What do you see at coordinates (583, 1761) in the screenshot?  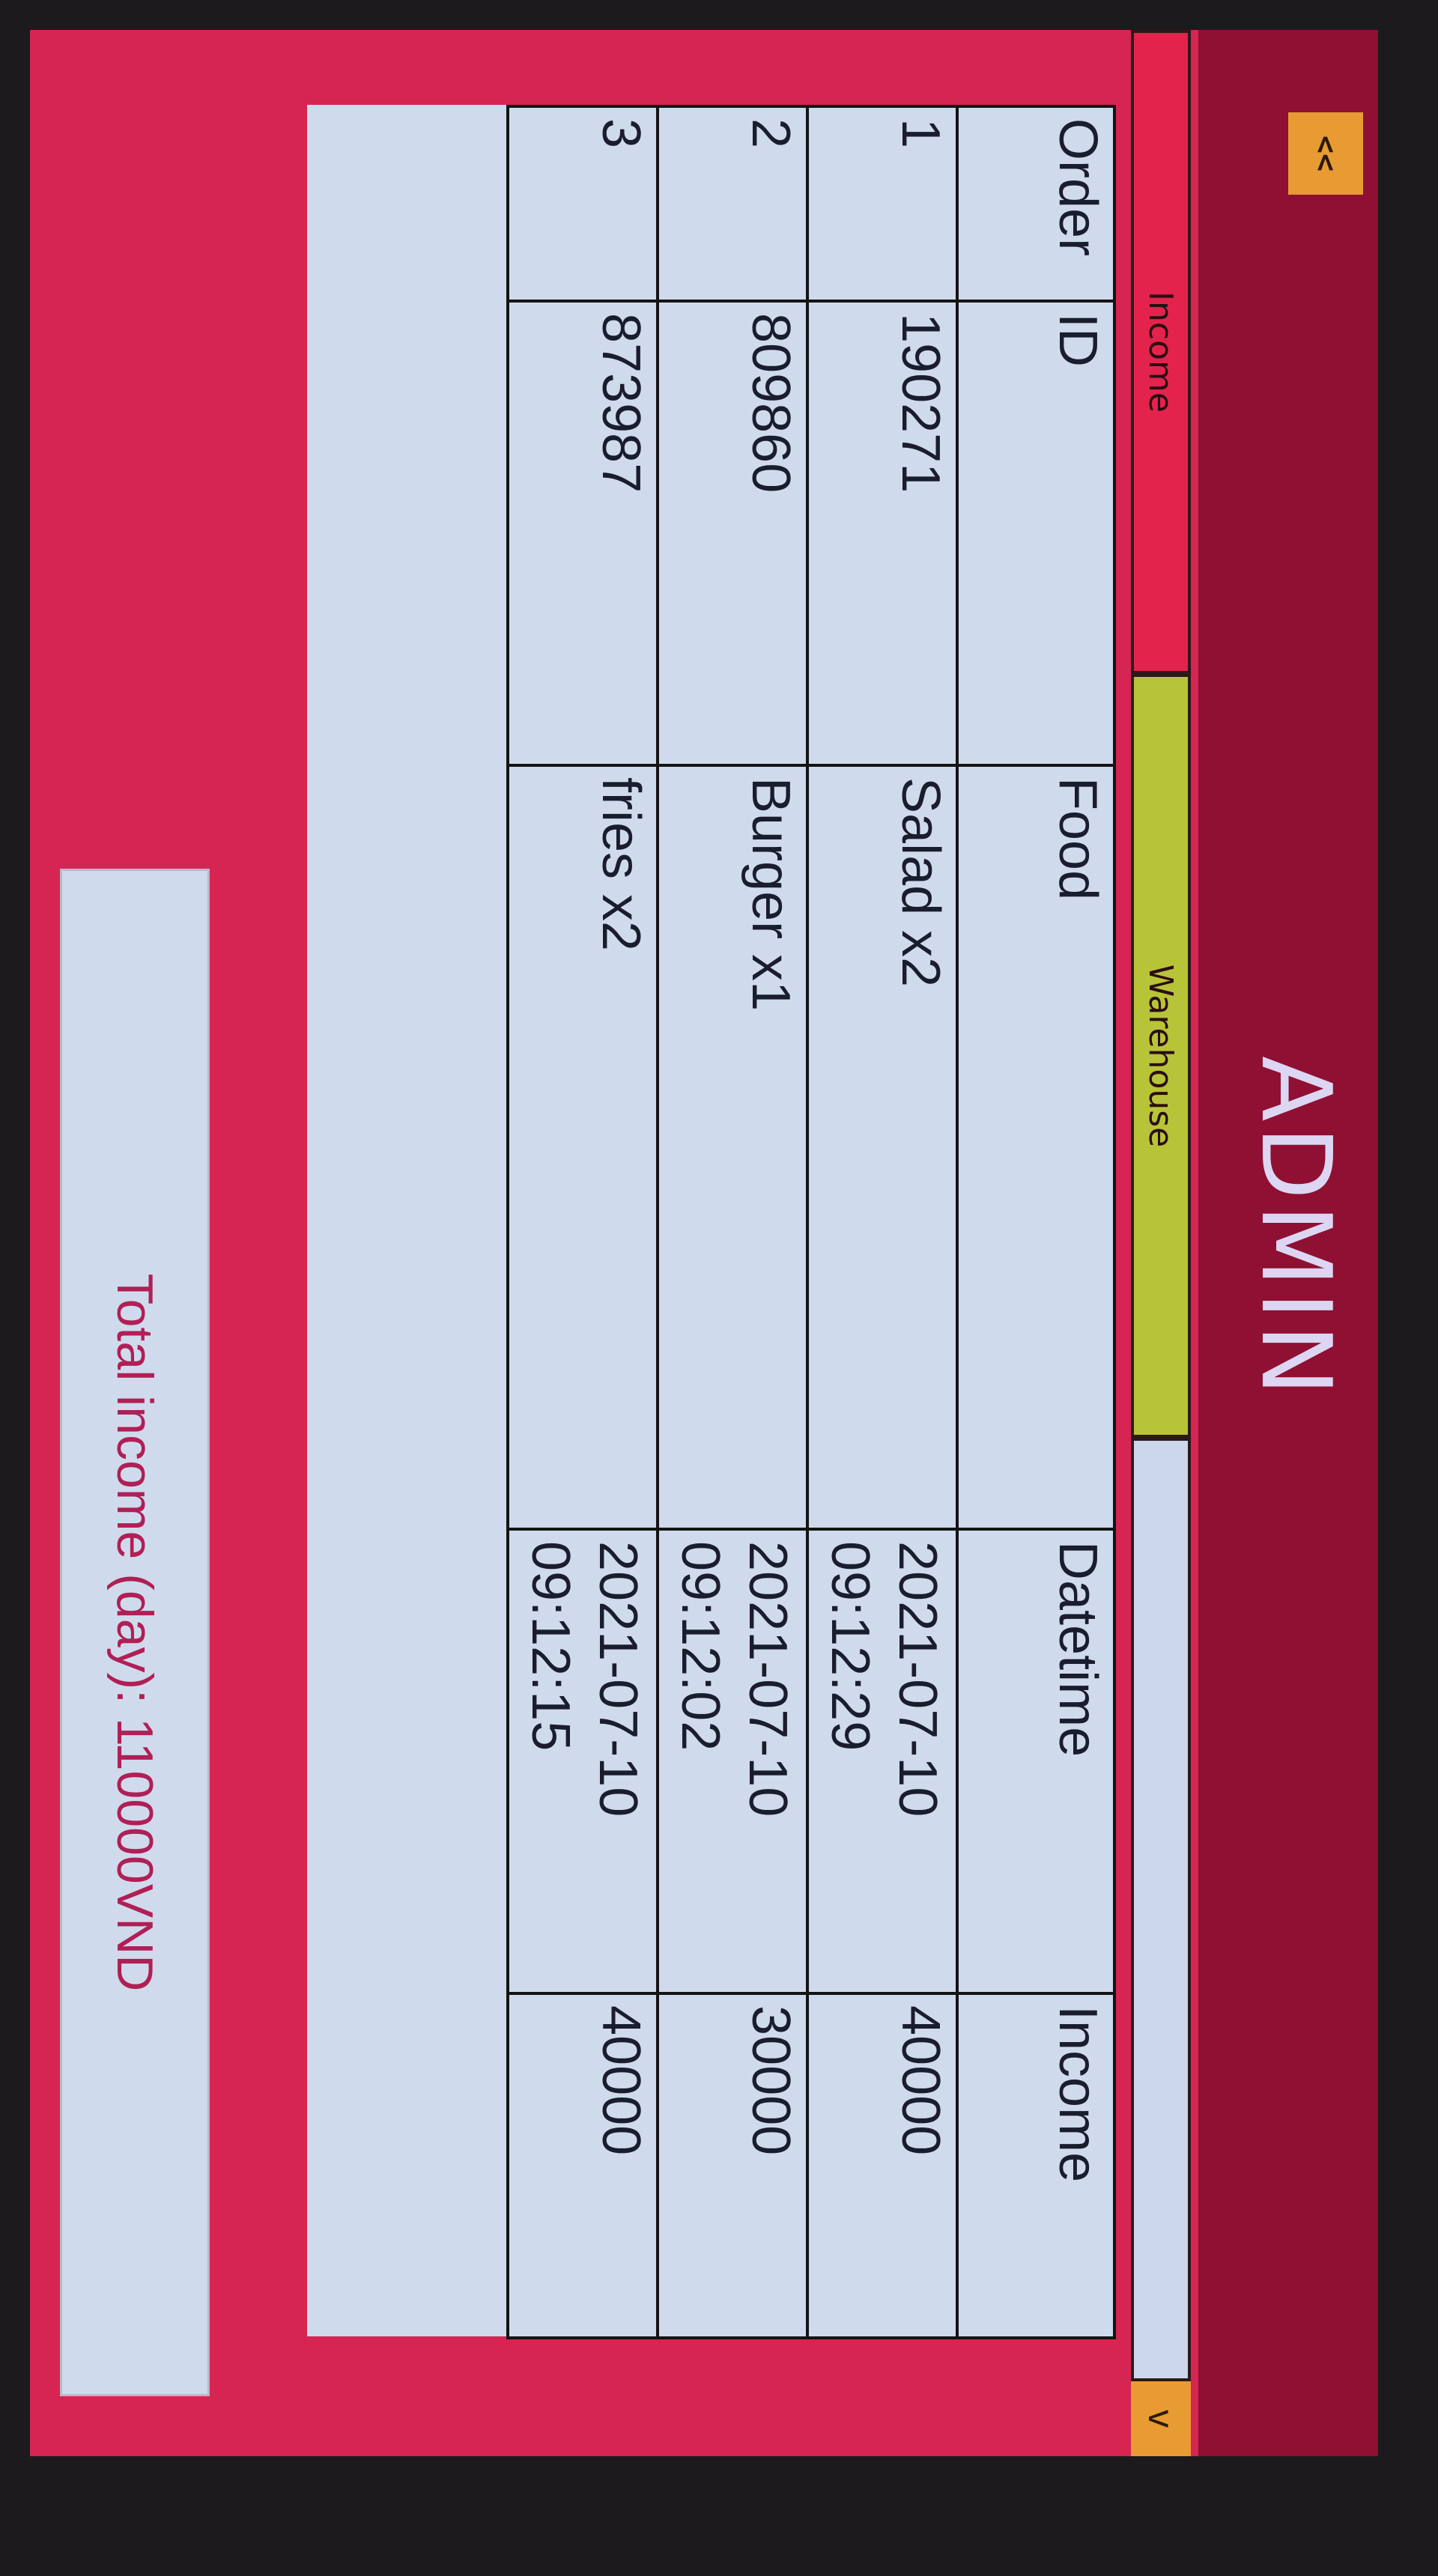 I see `cell-datetime: 2021-07-10 09:12:15` at bounding box center [583, 1761].